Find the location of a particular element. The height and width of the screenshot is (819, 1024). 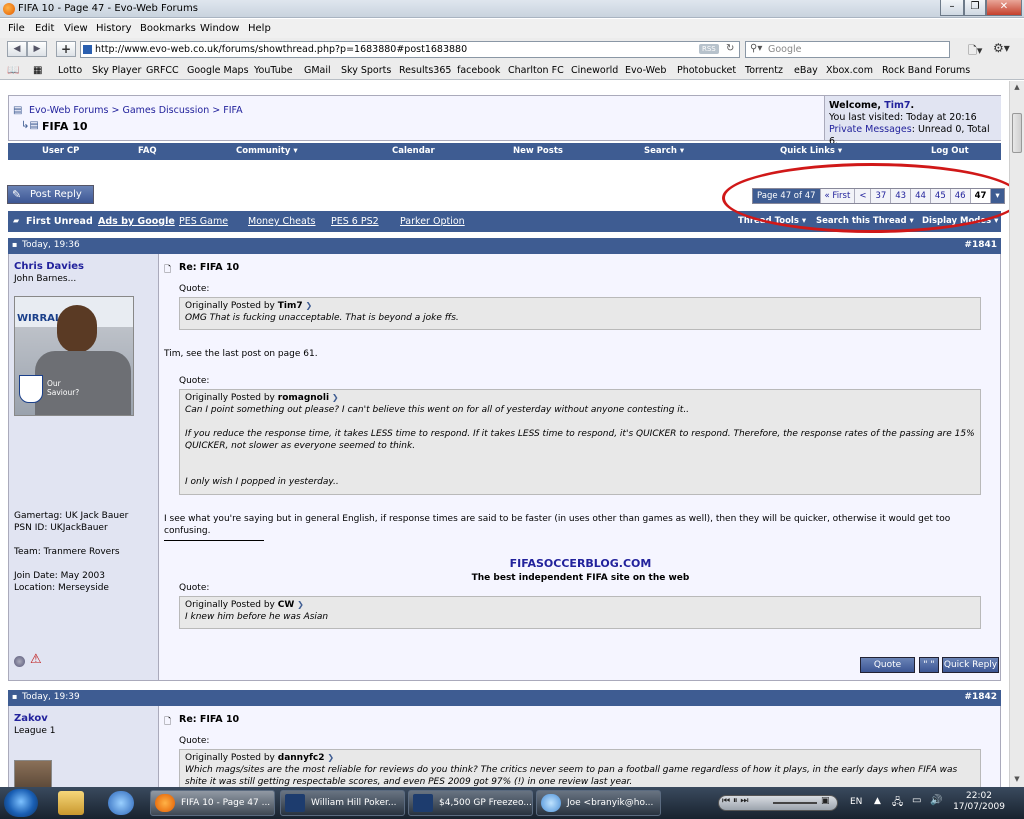

menu-file: File is located at coordinates (16, 28).